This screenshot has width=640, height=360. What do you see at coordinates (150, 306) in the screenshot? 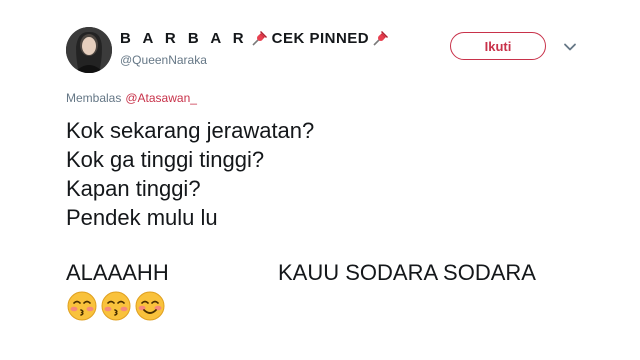
I see `smiling-blush-face-icon` at bounding box center [150, 306].